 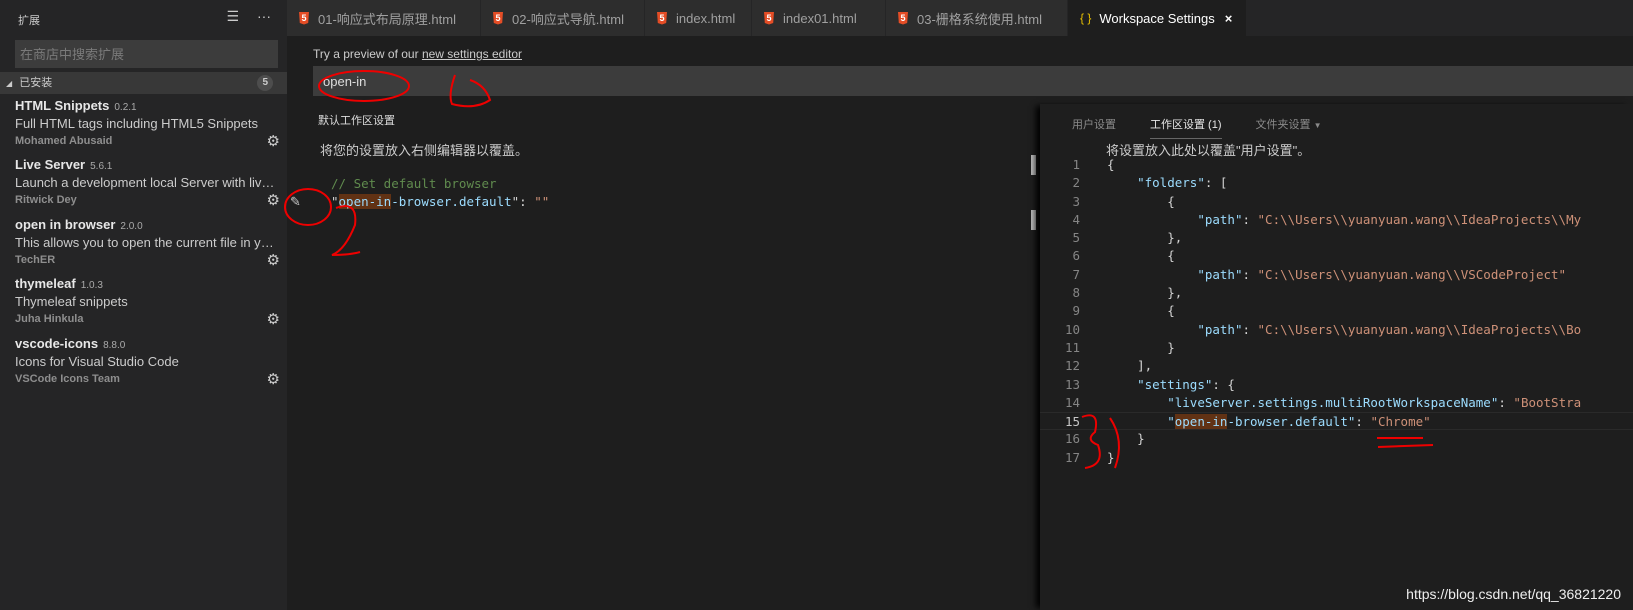 What do you see at coordinates (97, 361) in the screenshot?
I see `extension-description: Icons for Visual Studio Code` at bounding box center [97, 361].